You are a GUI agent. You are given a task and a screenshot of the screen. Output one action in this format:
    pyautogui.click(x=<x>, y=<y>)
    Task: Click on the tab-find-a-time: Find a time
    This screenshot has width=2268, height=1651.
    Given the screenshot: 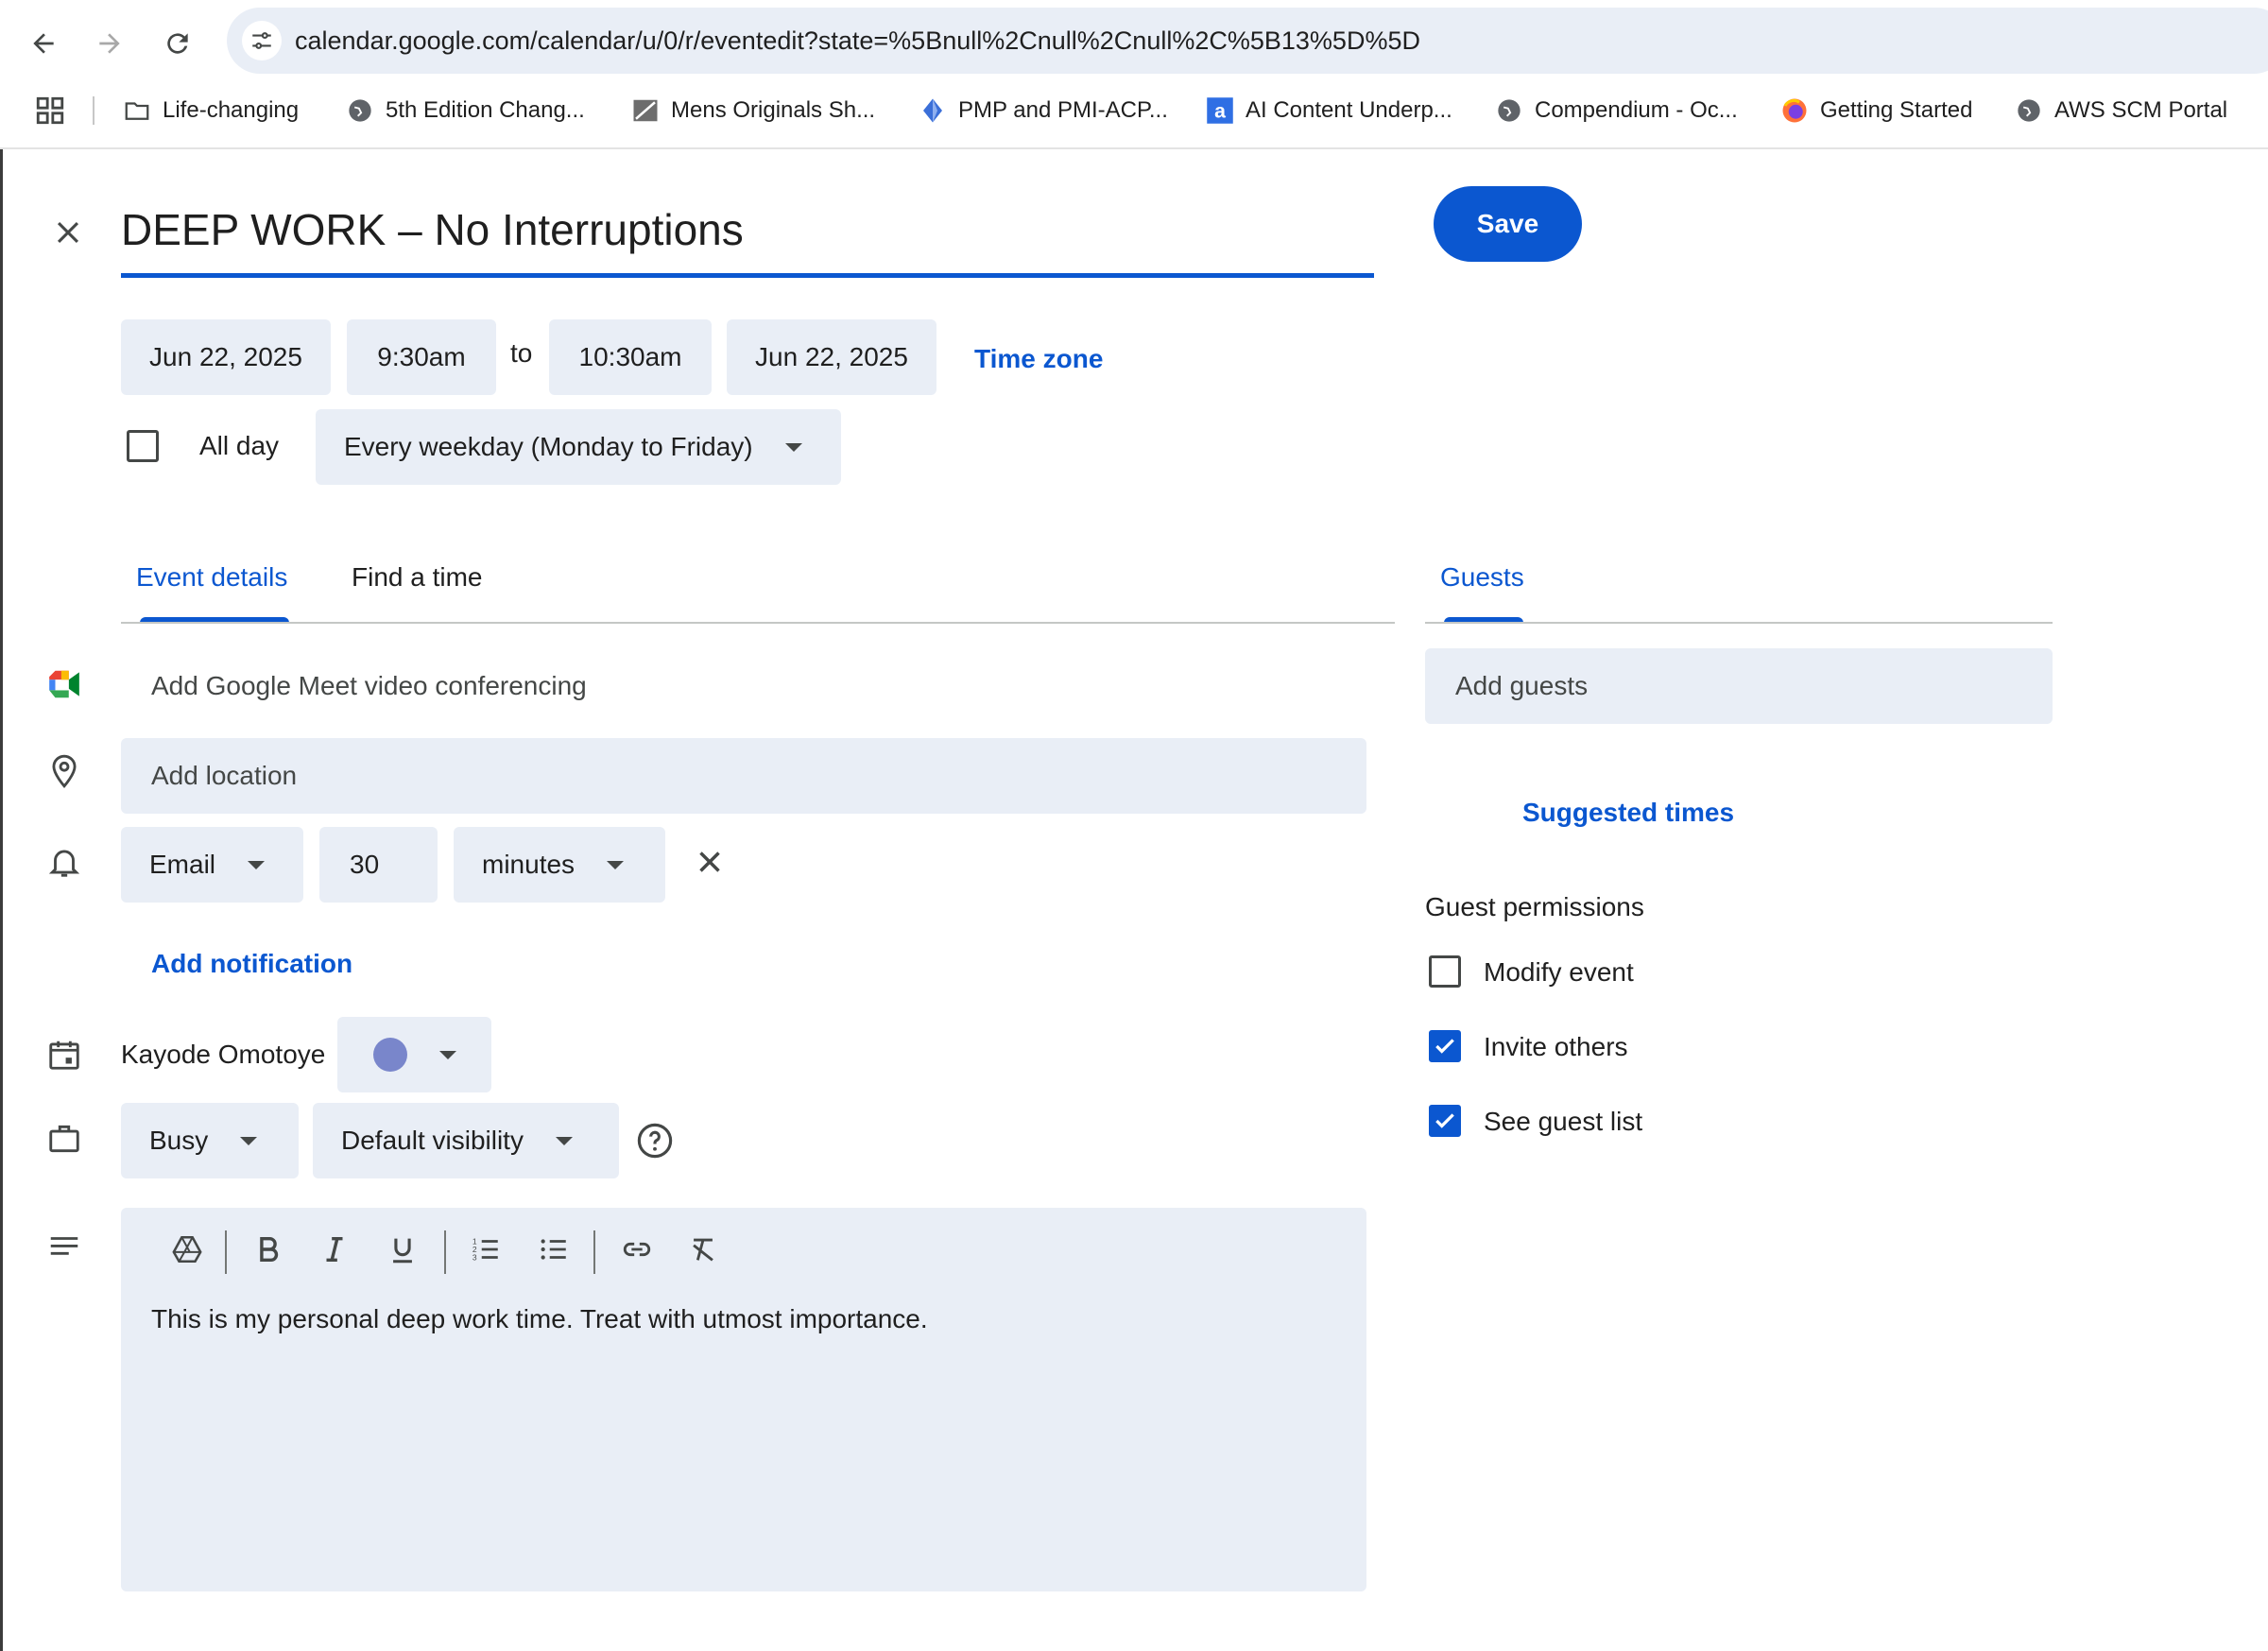 What is the action you would take?
    pyautogui.click(x=417, y=578)
    